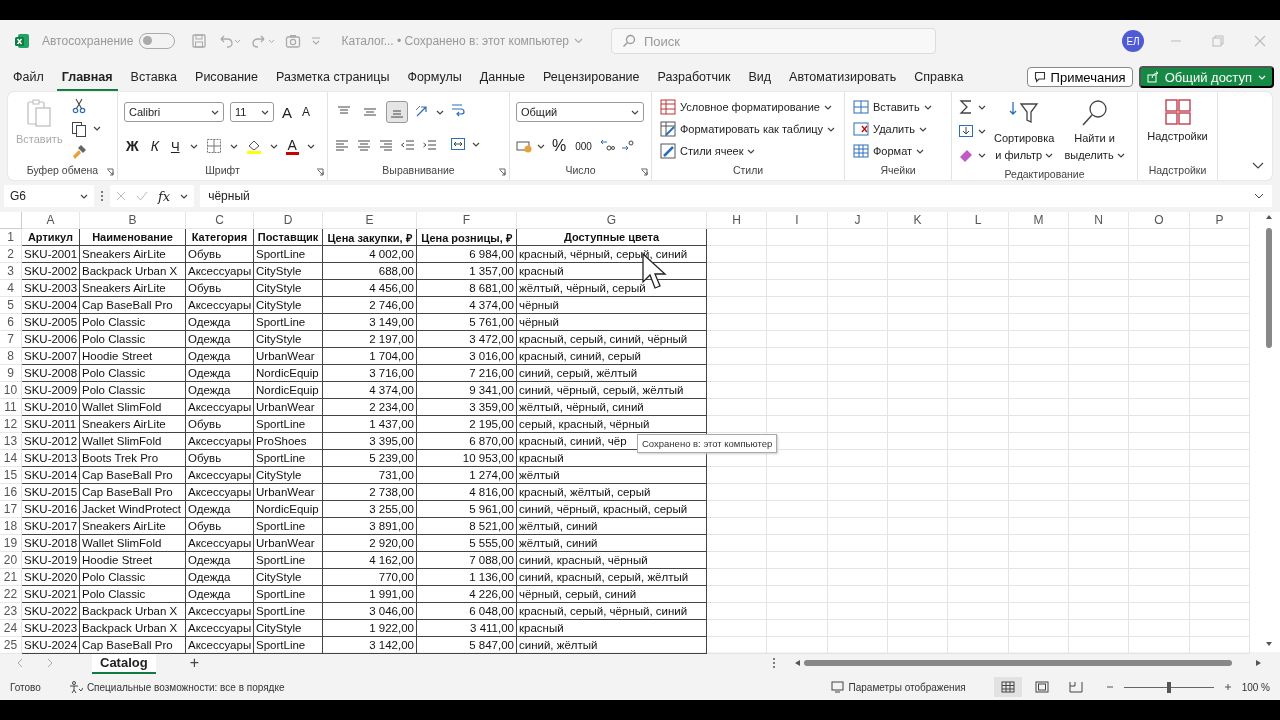 This screenshot has width=1280, height=720. What do you see at coordinates (843, 77) in the screenshot?
I see `menu-tab: Автоматизировать` at bounding box center [843, 77].